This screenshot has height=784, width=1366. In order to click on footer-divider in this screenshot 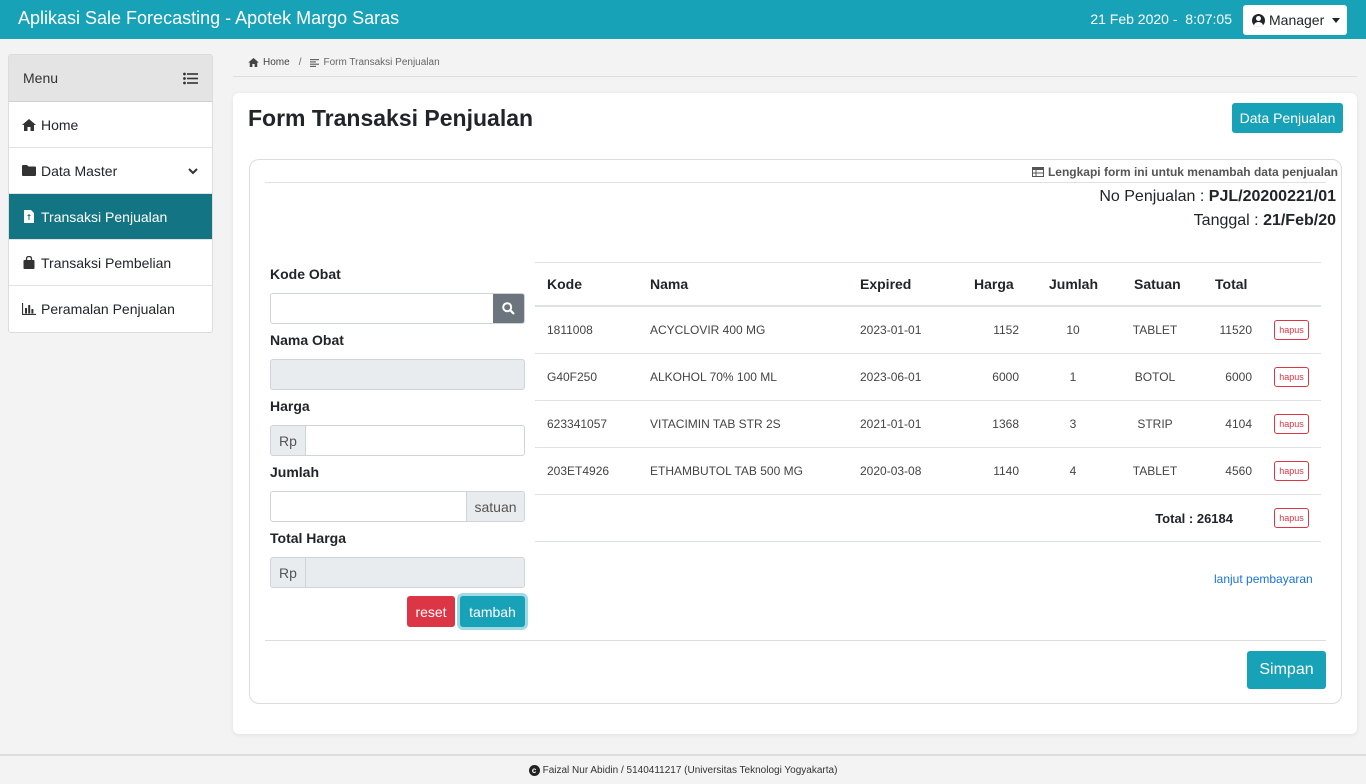, I will do `click(795, 640)`.